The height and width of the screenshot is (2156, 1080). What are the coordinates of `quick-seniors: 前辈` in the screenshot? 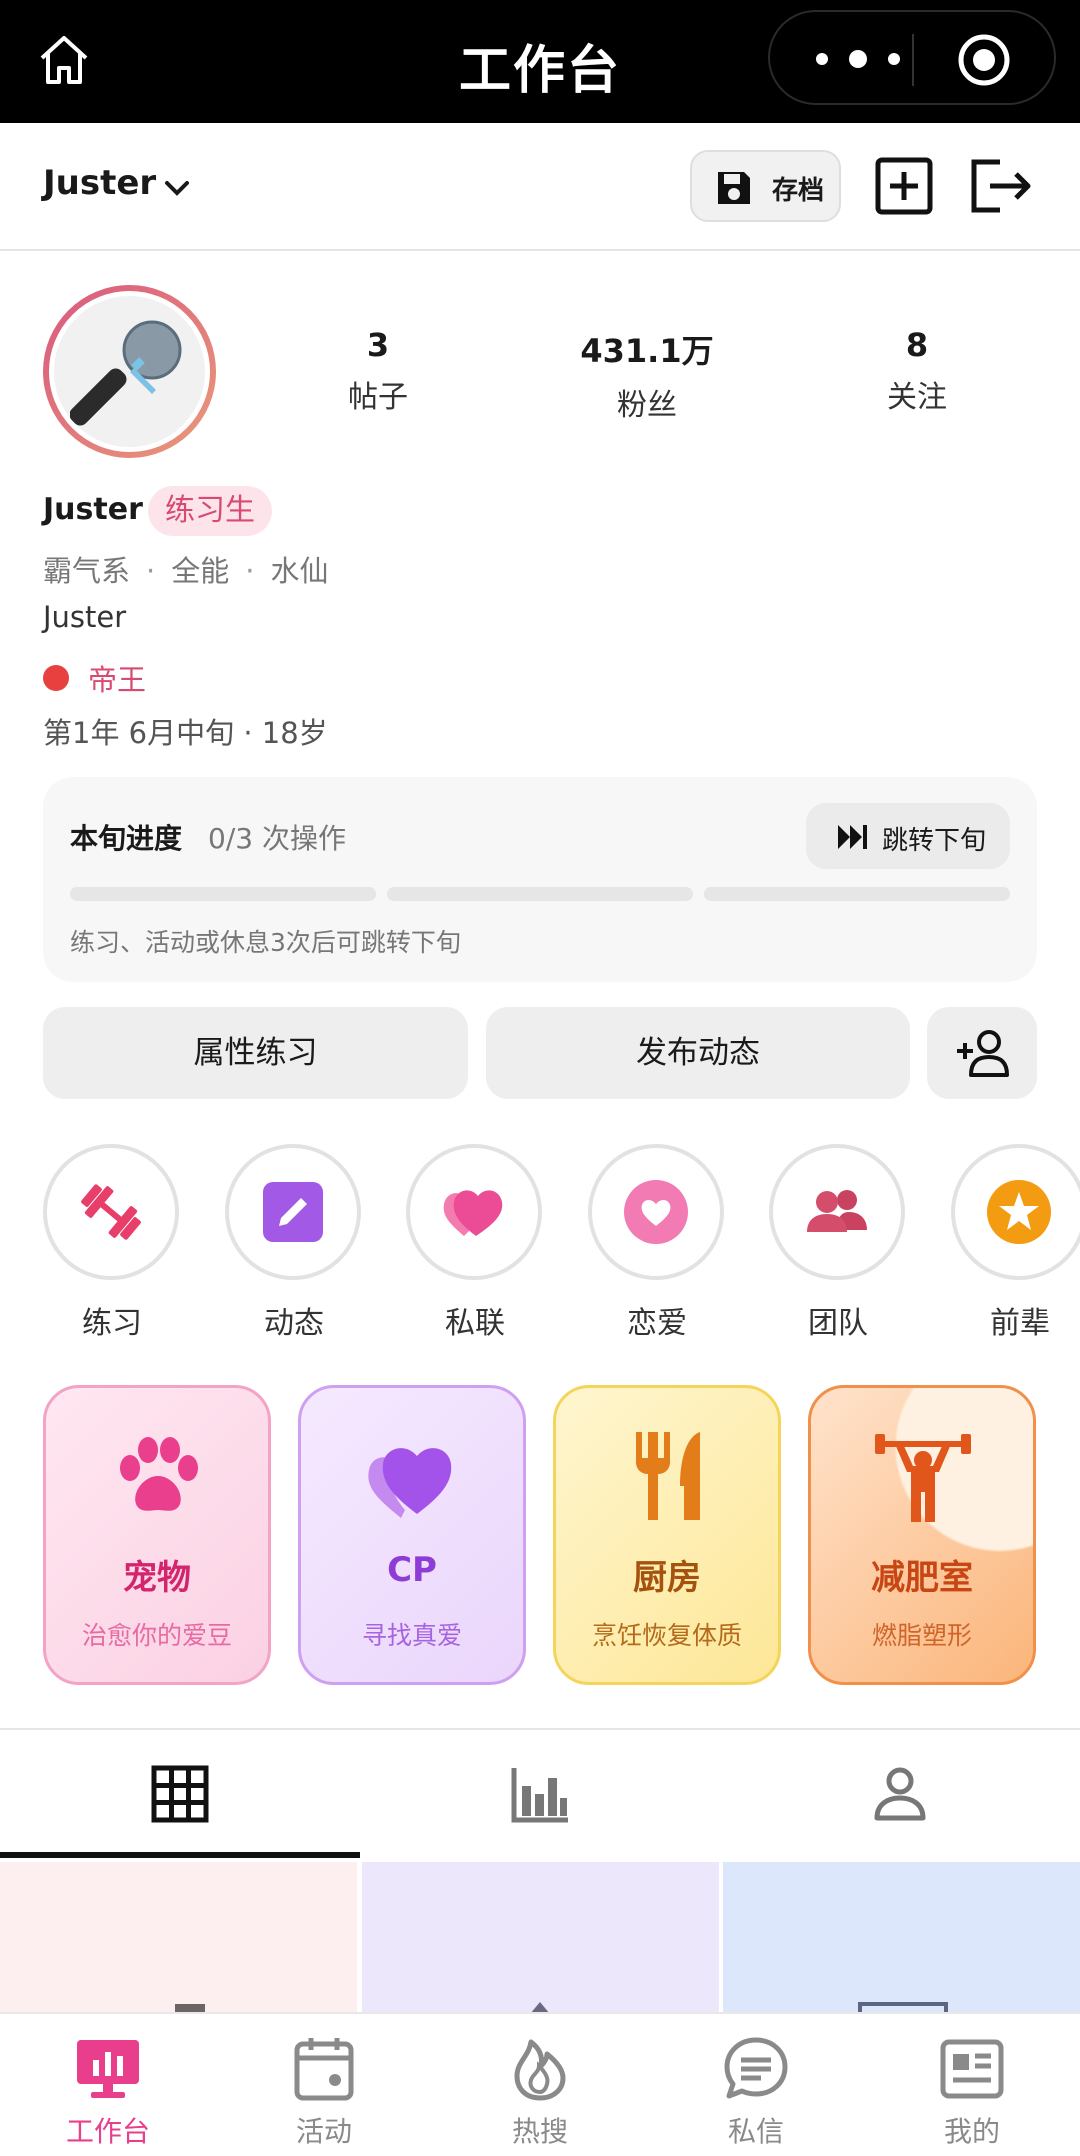 It's located at (1015, 1243).